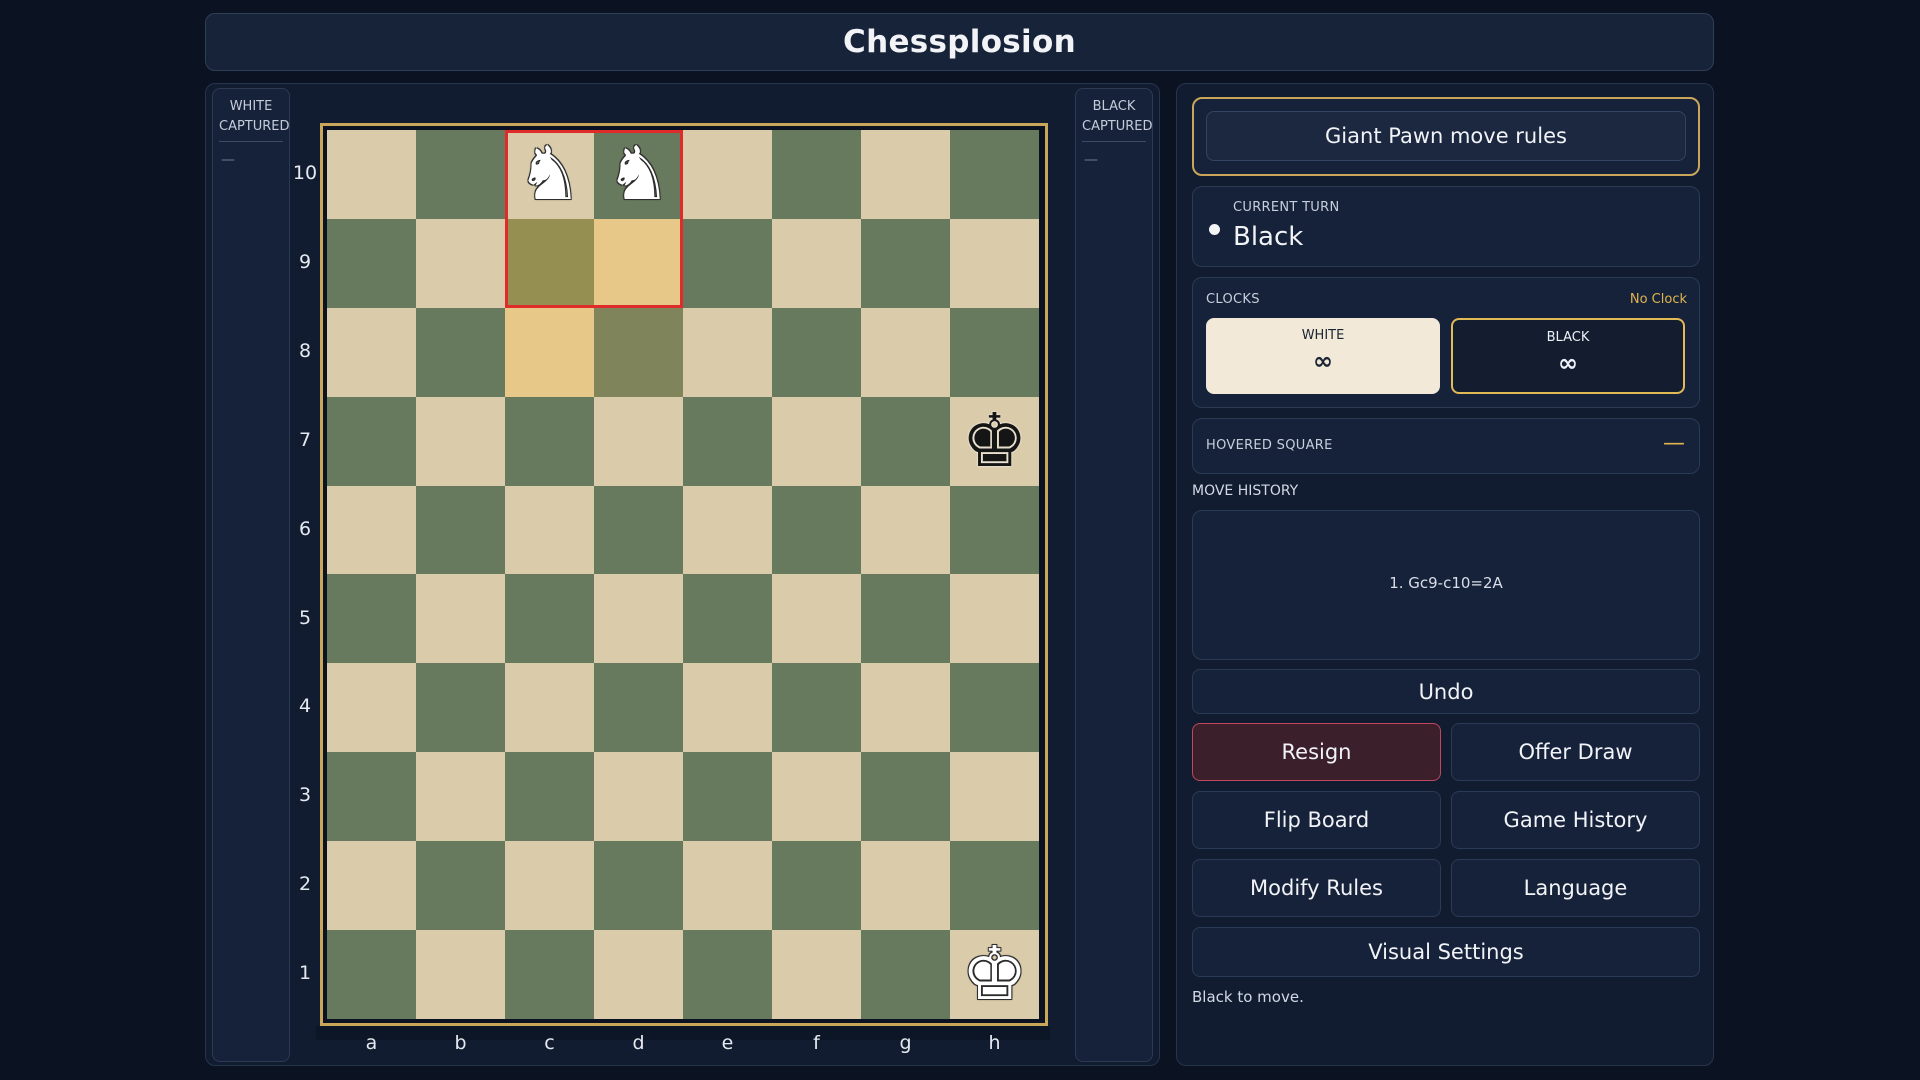 The height and width of the screenshot is (1080, 1920). Describe the element at coordinates (638, 708) in the screenshot. I see `square-d4` at that location.